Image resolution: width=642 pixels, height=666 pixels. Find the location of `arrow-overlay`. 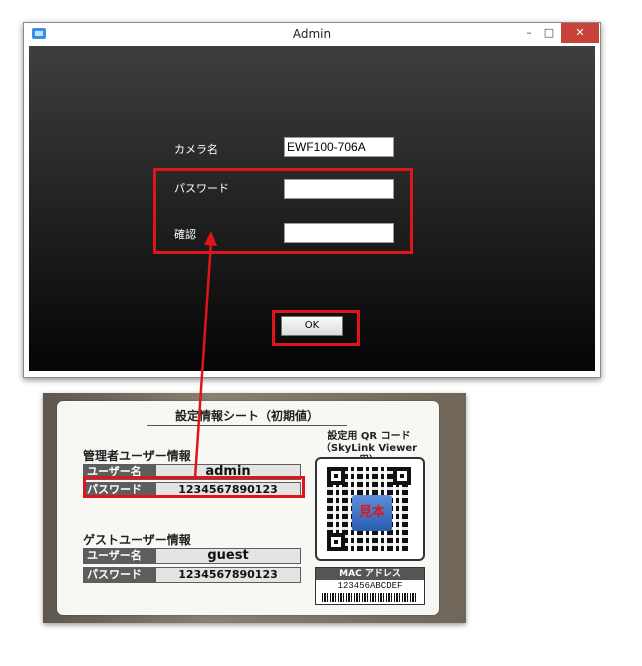

arrow-overlay is located at coordinates (205, 355).